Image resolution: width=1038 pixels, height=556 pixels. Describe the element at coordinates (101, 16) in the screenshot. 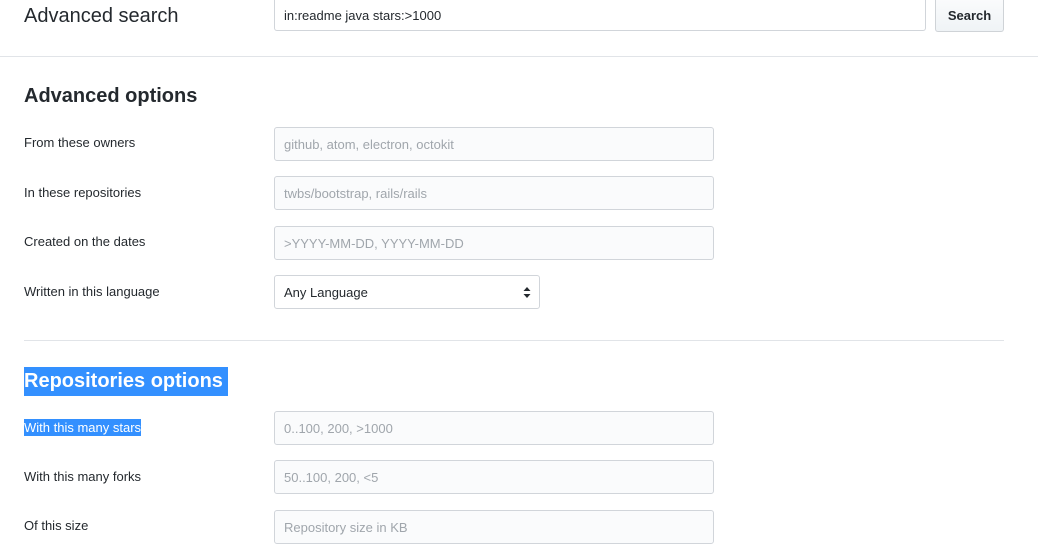

I see `page-title: Advanced search` at that location.